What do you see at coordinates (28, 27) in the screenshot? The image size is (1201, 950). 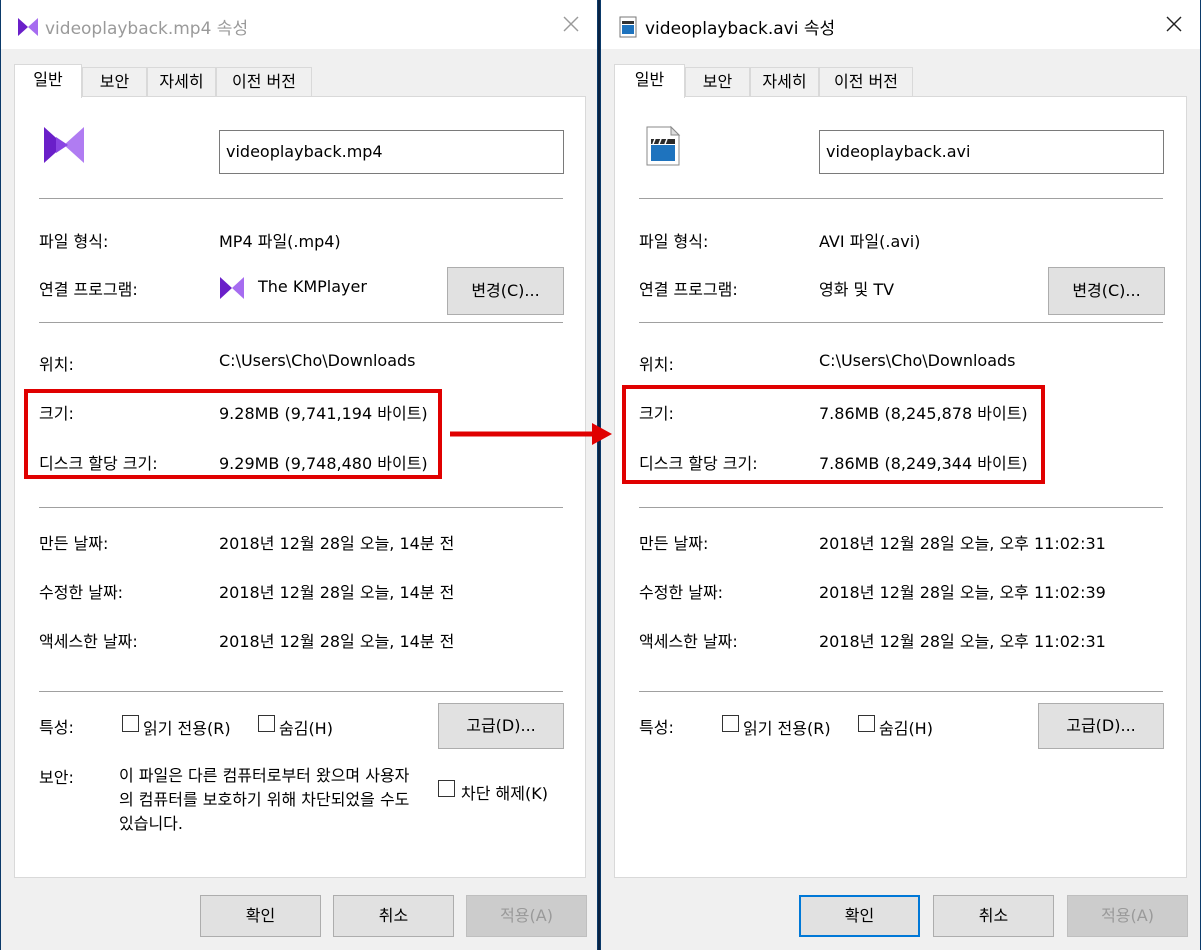 I see `kmplayer-icon` at bounding box center [28, 27].